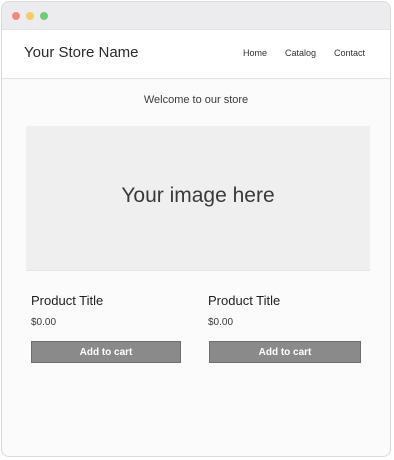 The width and height of the screenshot is (394, 460). What do you see at coordinates (300, 53) in the screenshot?
I see `nav-link-catalog: Catalog` at bounding box center [300, 53].